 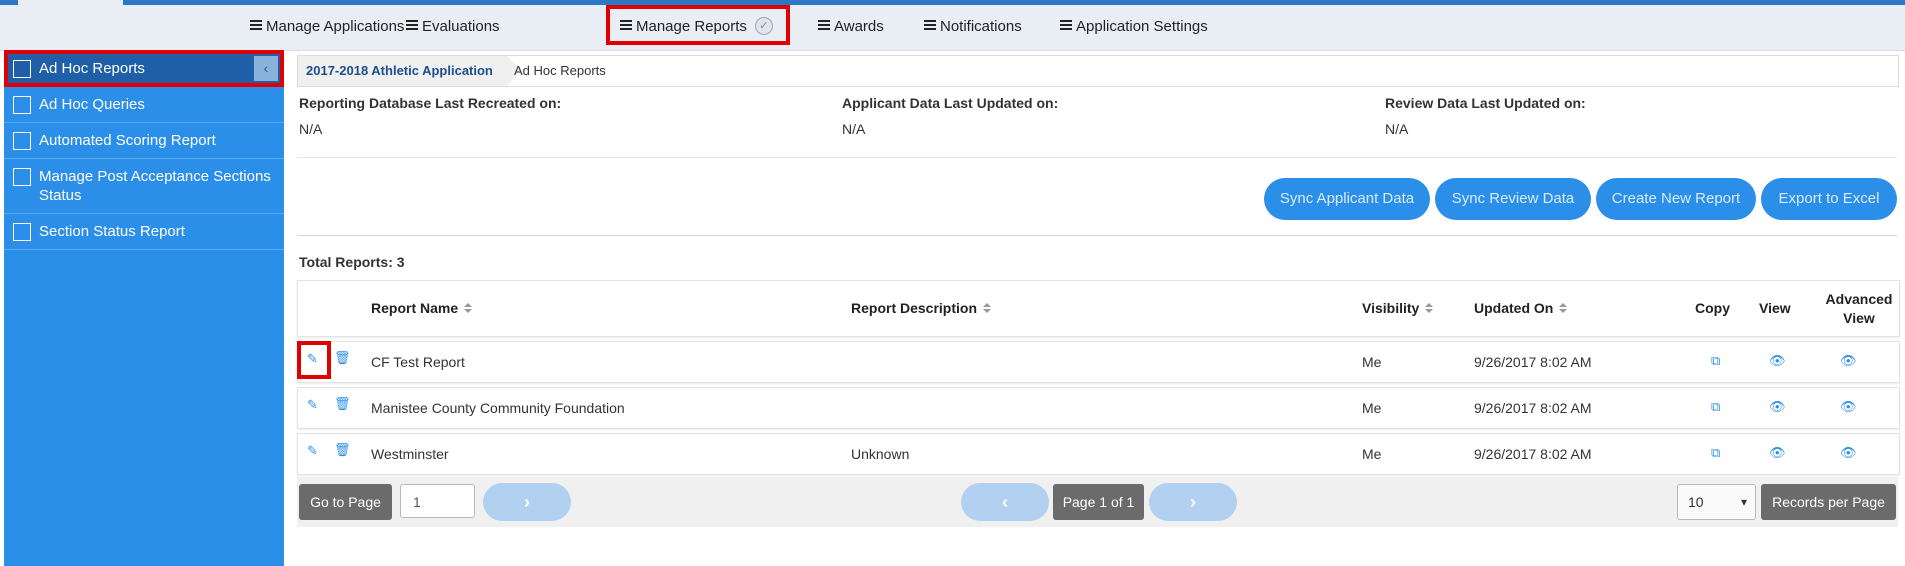 What do you see at coordinates (1859, 318) in the screenshot?
I see `column-label: View` at bounding box center [1859, 318].